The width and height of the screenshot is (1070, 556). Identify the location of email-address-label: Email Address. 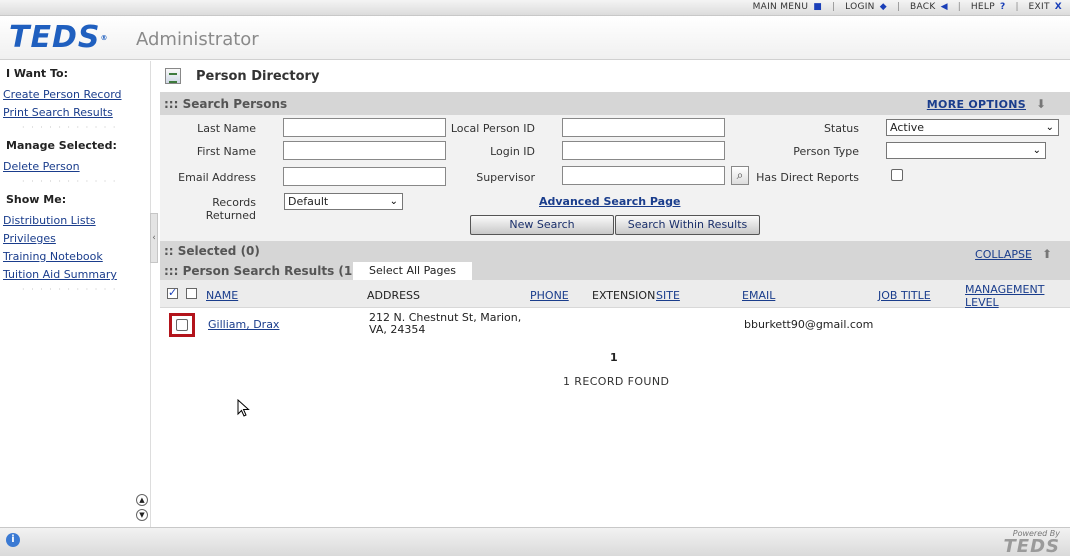
(217, 177).